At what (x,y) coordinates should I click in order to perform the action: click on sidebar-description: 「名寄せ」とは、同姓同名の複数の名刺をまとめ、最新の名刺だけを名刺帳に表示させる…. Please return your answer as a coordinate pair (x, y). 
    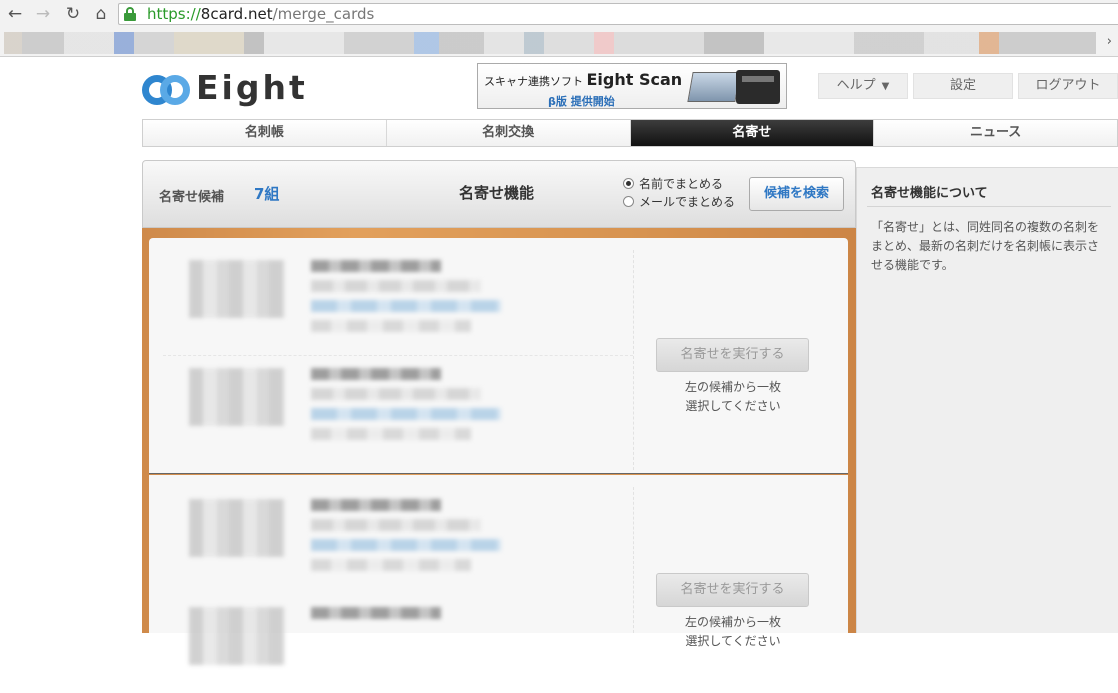
    Looking at the image, I should click on (985, 246).